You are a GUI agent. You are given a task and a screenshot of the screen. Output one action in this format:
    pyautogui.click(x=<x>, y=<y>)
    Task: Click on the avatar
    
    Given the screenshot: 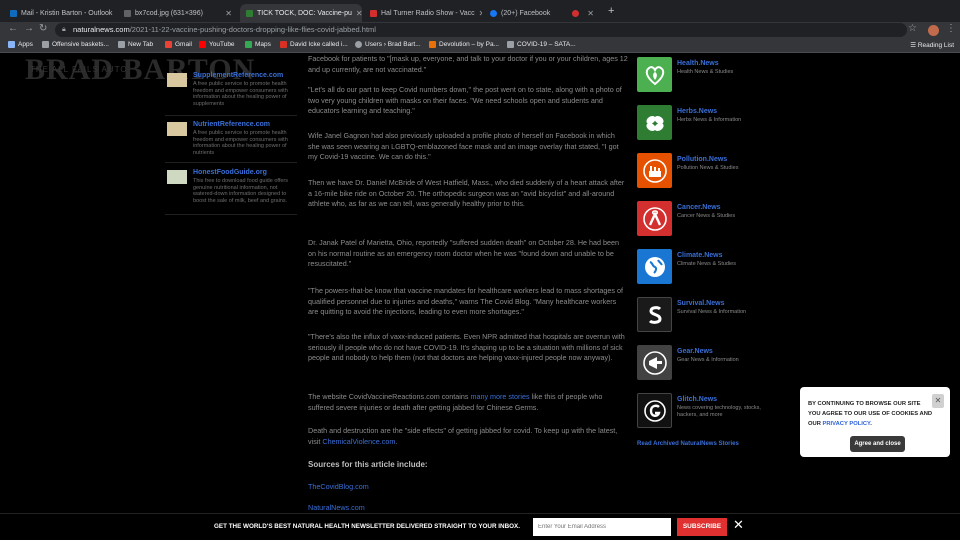 What is the action you would take?
    pyautogui.click(x=933, y=30)
    